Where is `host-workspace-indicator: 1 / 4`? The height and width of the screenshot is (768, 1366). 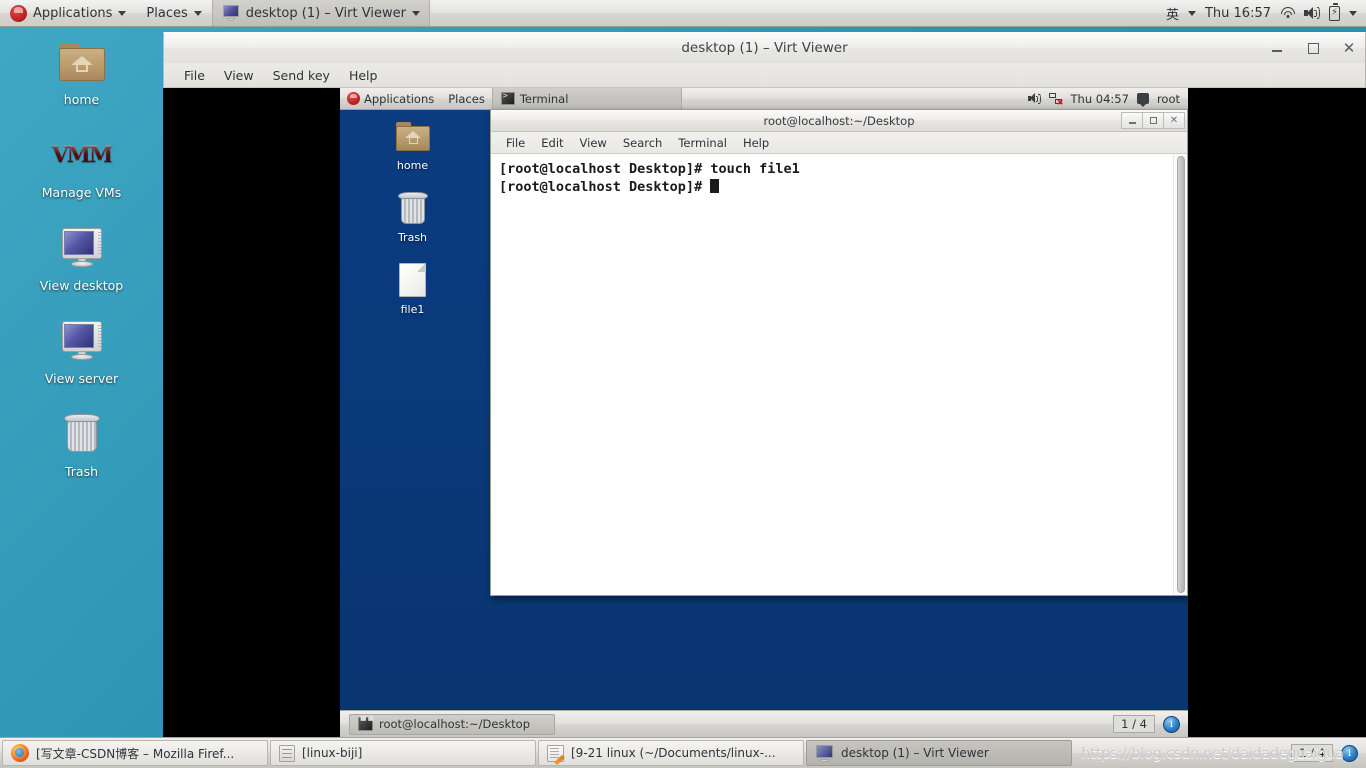 host-workspace-indicator: 1 / 4 is located at coordinates (1312, 753).